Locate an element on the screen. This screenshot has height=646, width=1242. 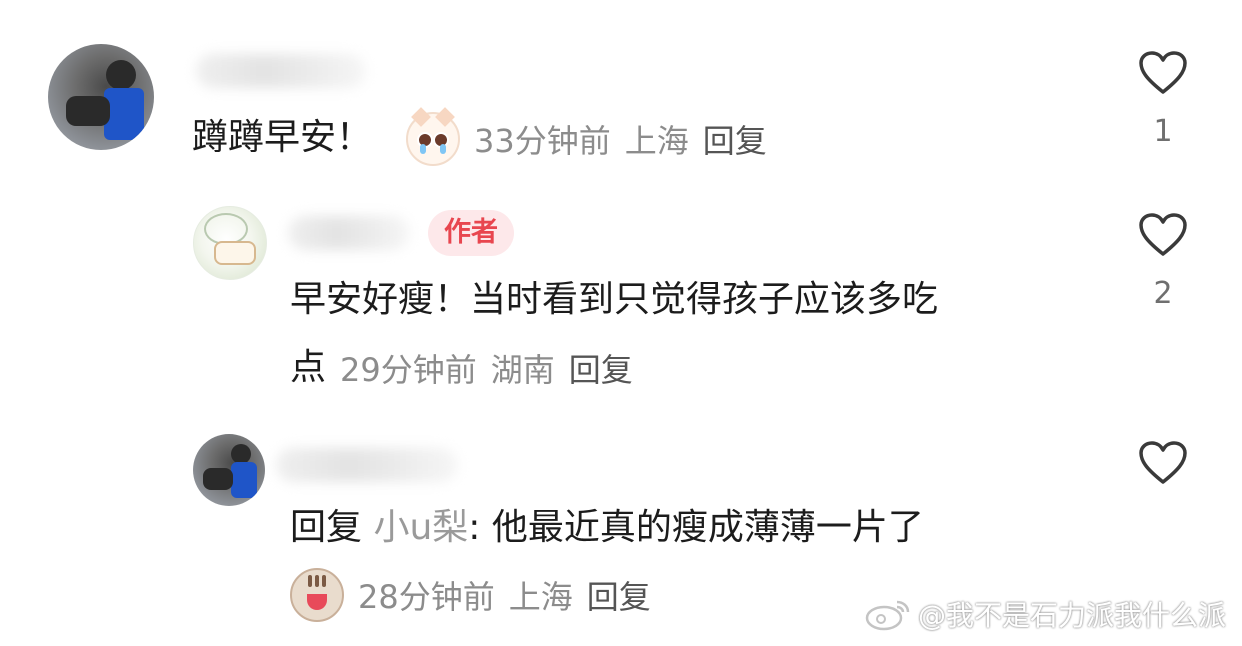
comment-text: 回复 小u梨: 他最近真的瘦成薄薄一片了 is located at coordinates (607, 528).